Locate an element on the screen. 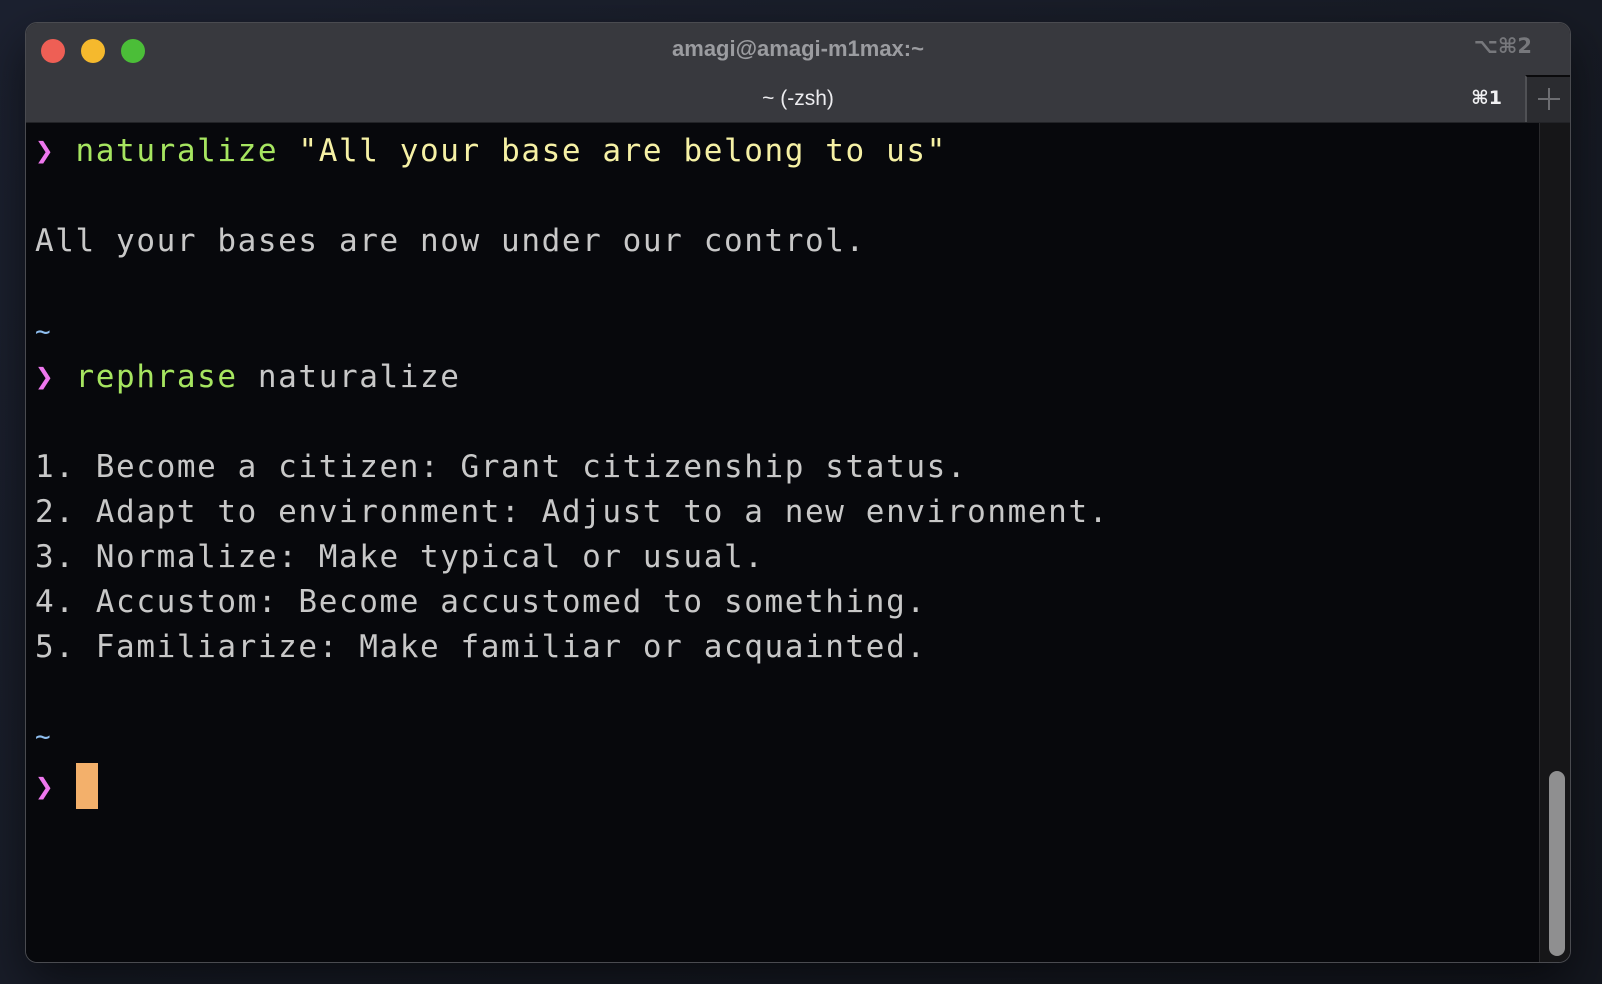  tab-title: ~ (-zsh) is located at coordinates (798, 98).